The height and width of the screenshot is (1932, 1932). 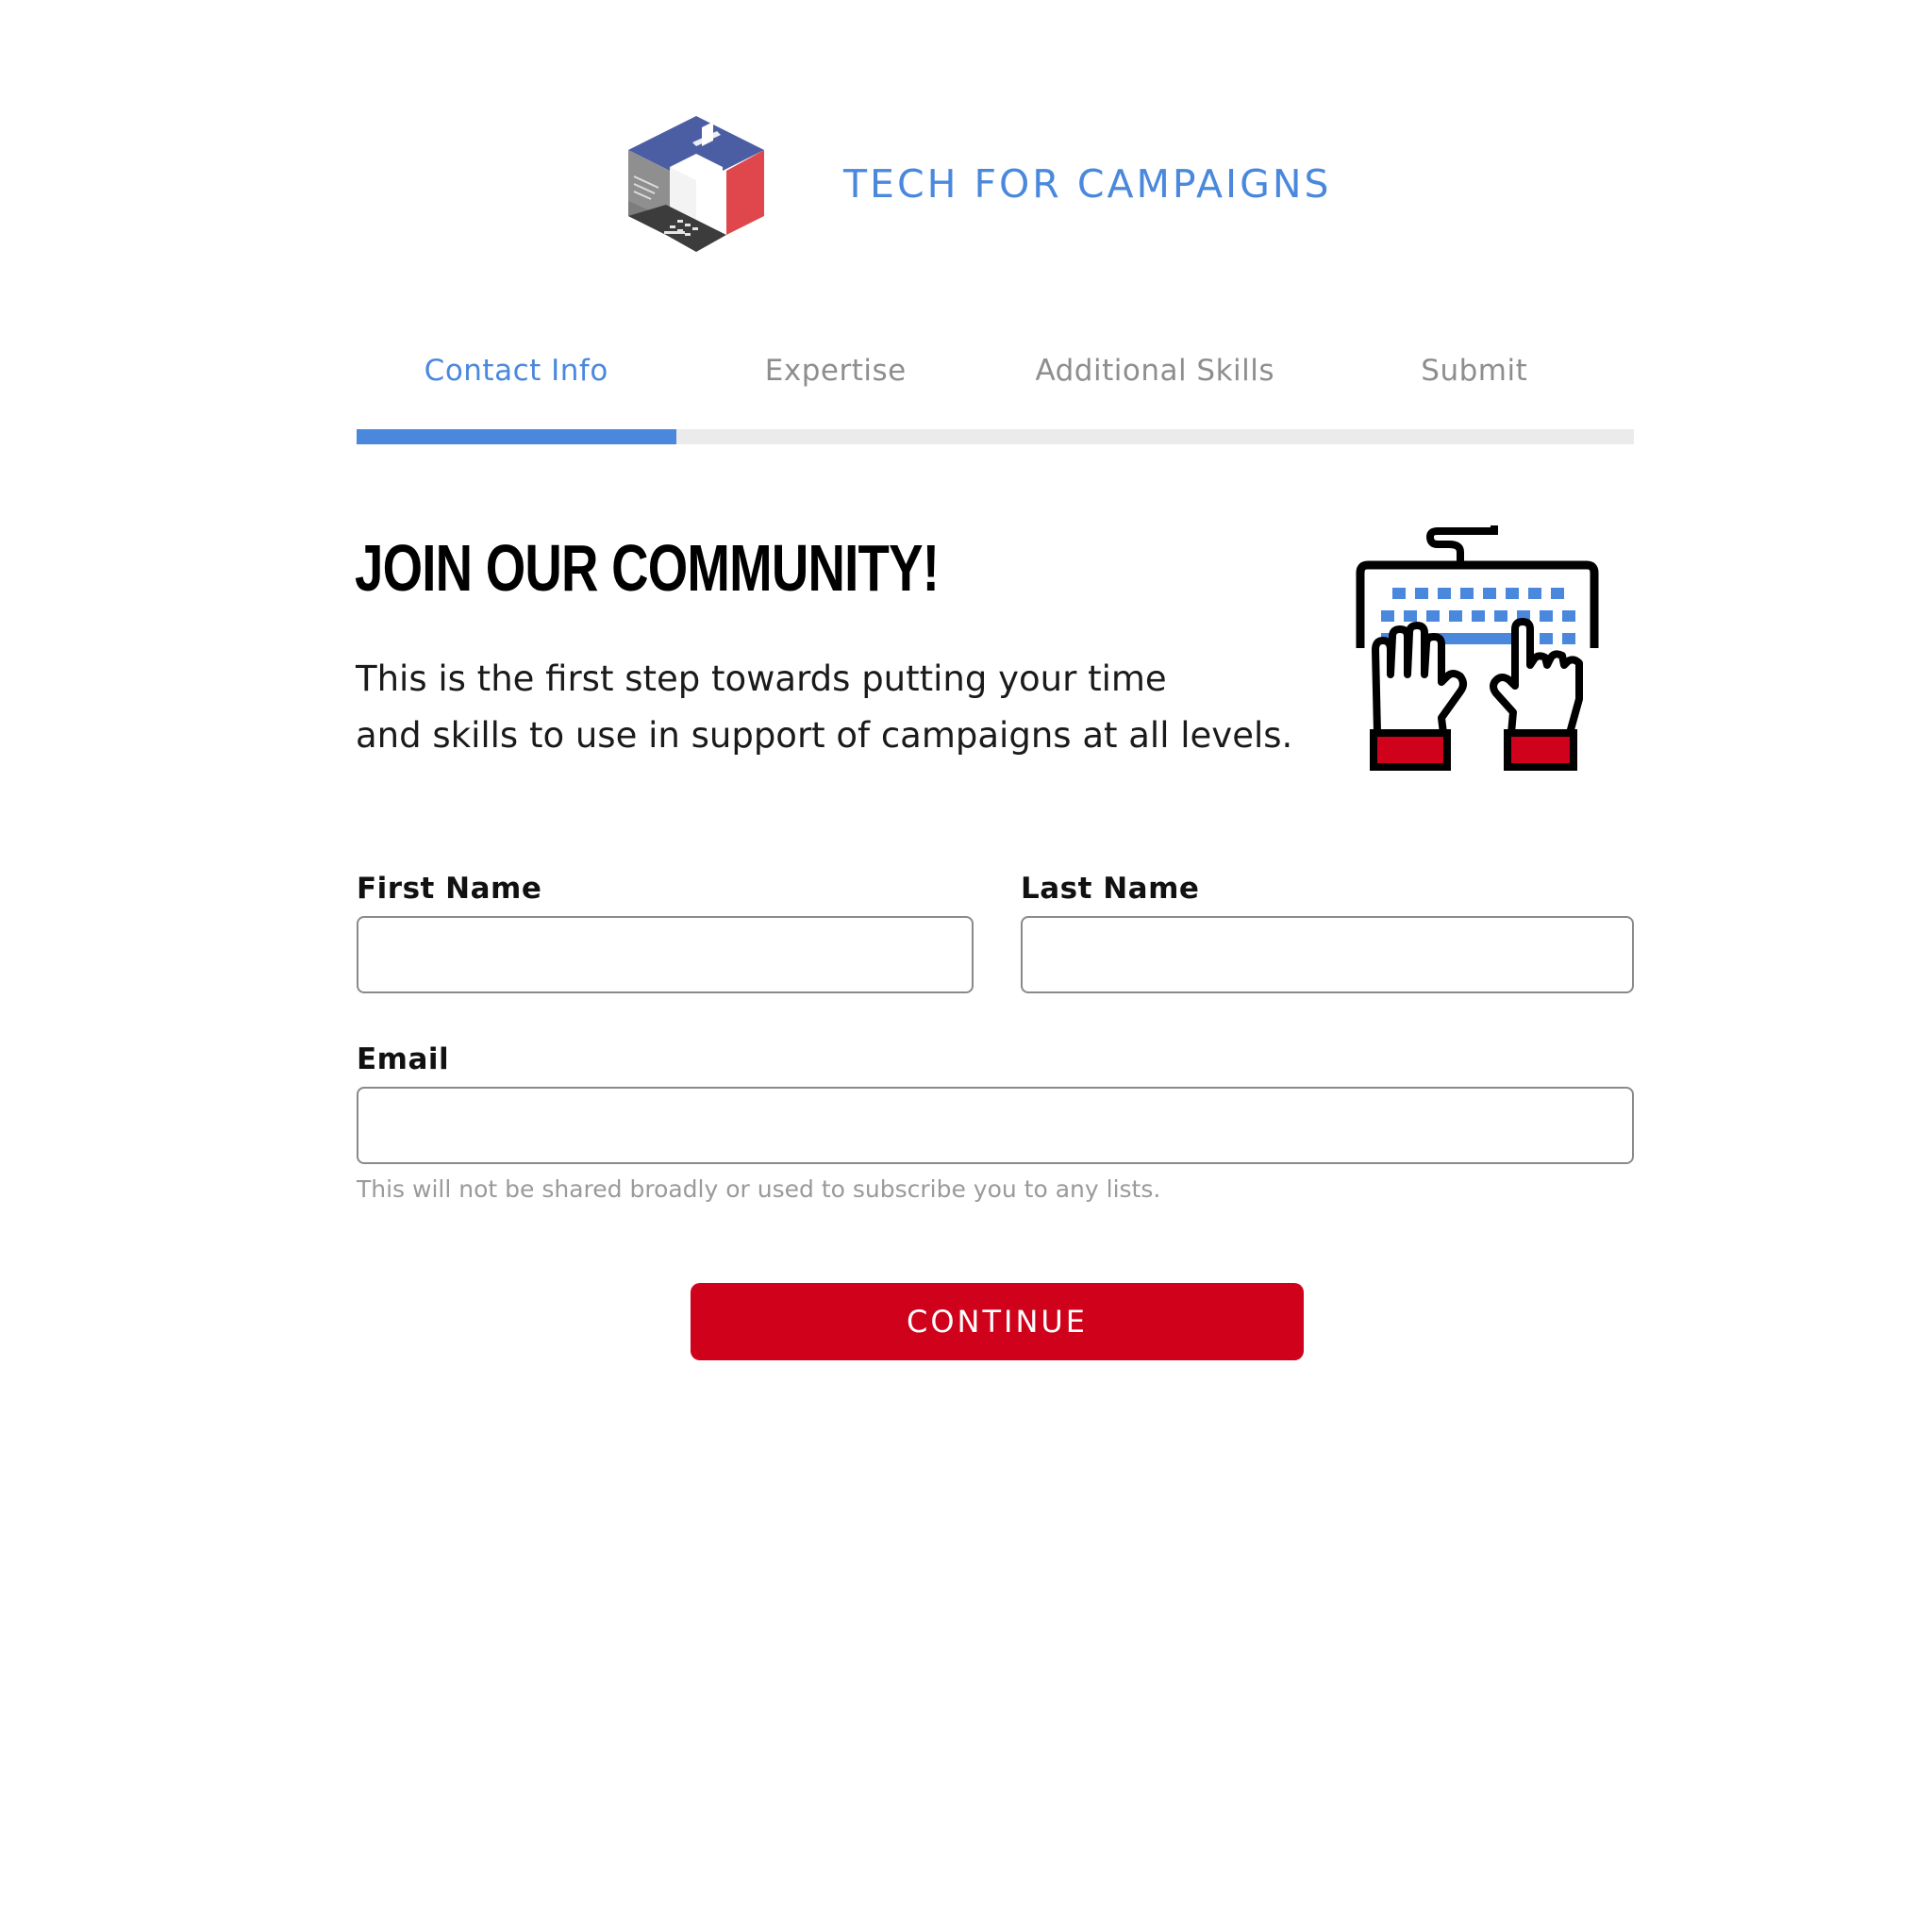 I want to click on email-label: Email, so click(x=404, y=1059).